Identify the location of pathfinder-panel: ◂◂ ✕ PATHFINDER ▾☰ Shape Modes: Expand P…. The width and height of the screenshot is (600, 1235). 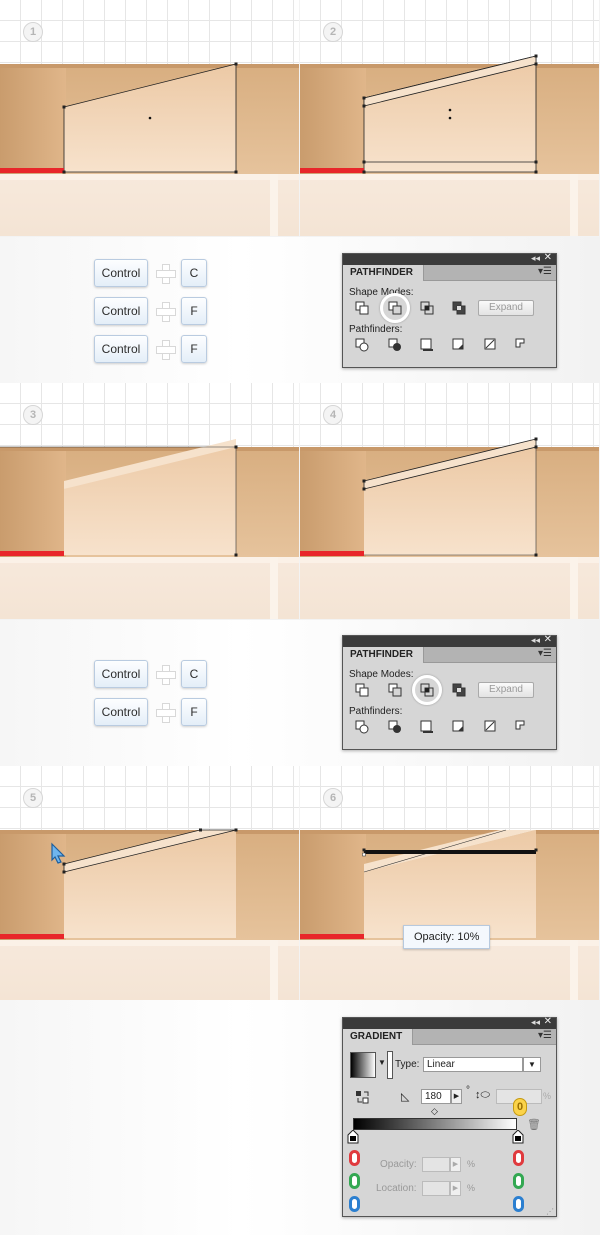
(449, 310).